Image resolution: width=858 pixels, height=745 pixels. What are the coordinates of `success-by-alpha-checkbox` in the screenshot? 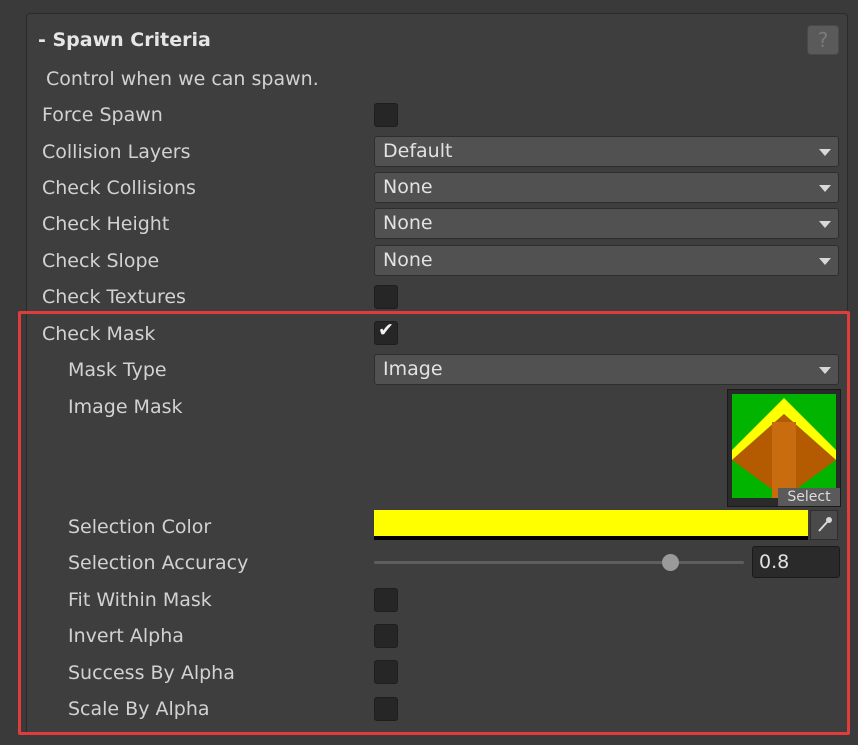 It's located at (386, 672).